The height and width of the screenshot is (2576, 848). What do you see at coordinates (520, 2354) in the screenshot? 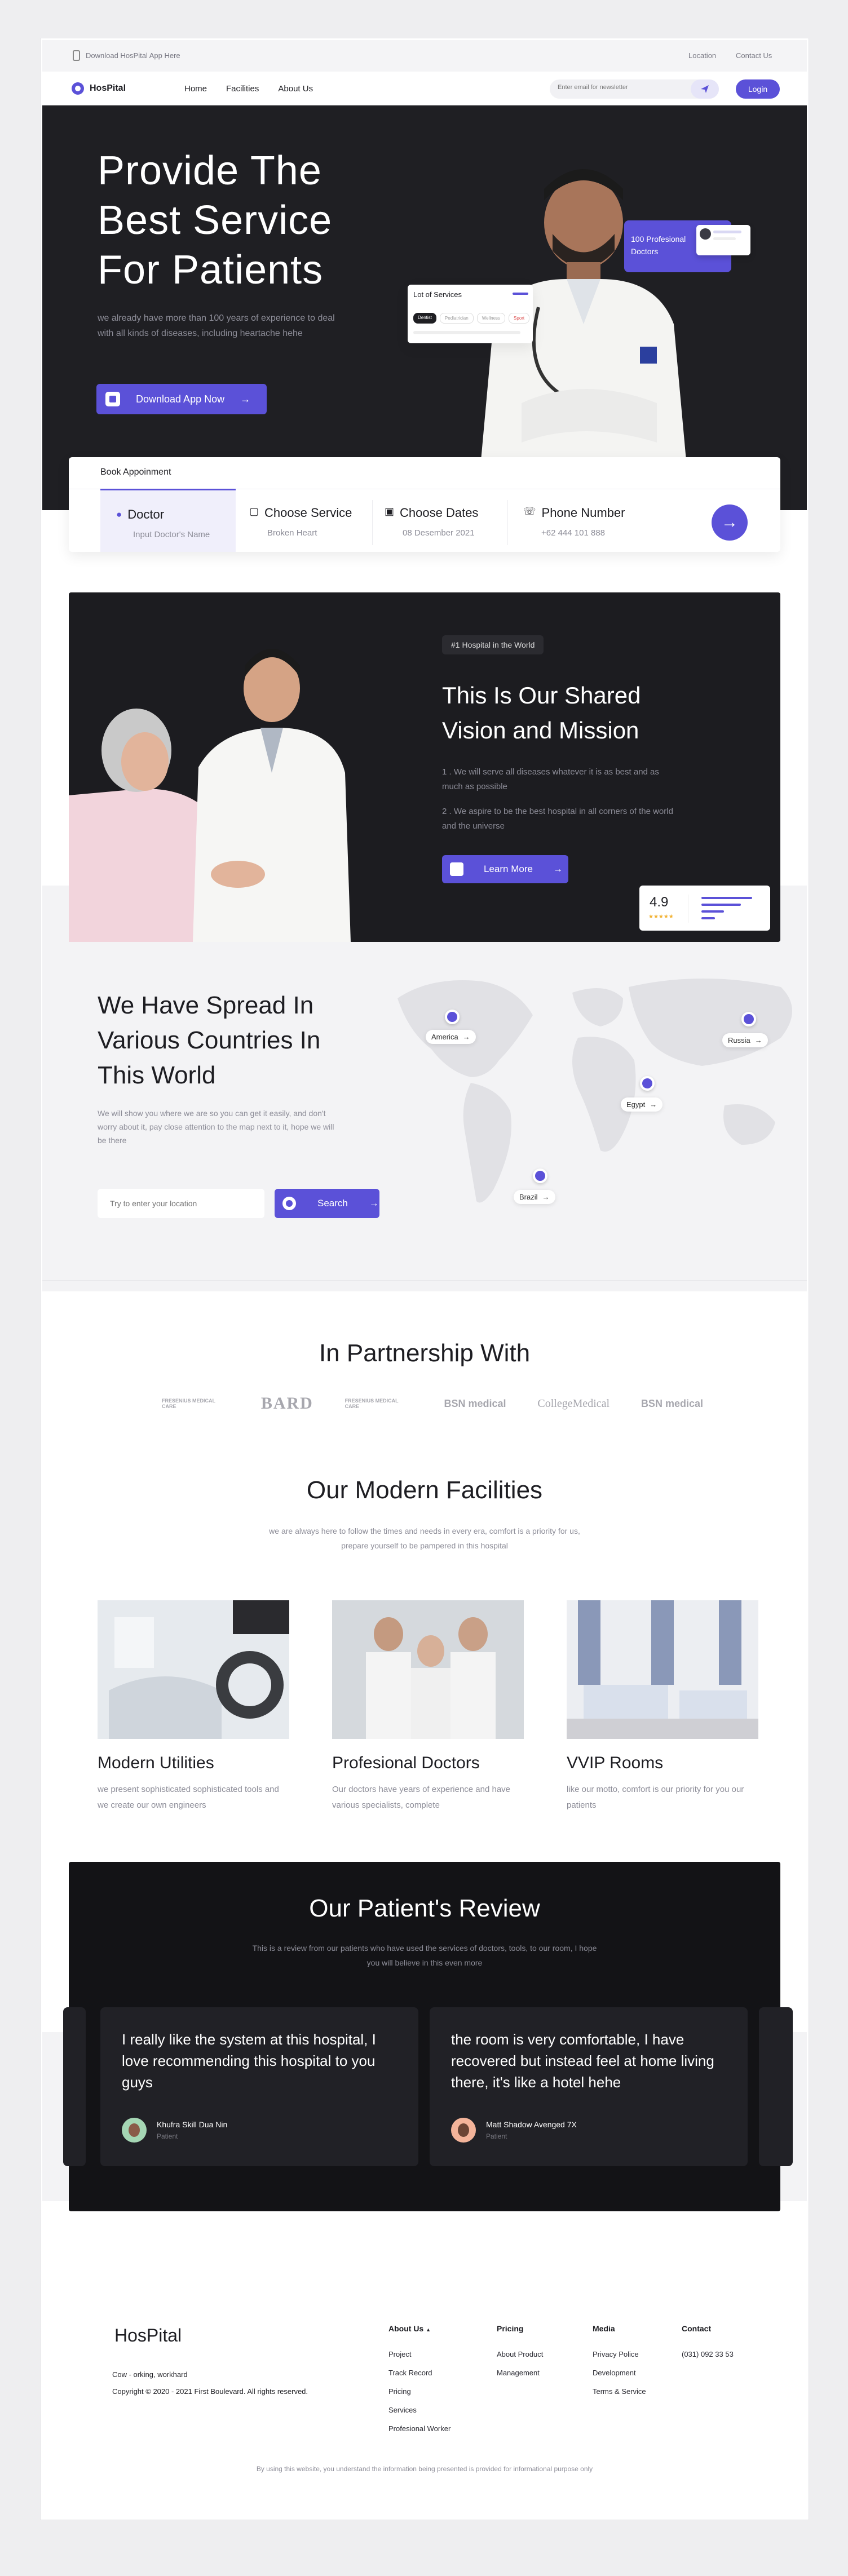
I see `footer-link: About Product` at bounding box center [520, 2354].